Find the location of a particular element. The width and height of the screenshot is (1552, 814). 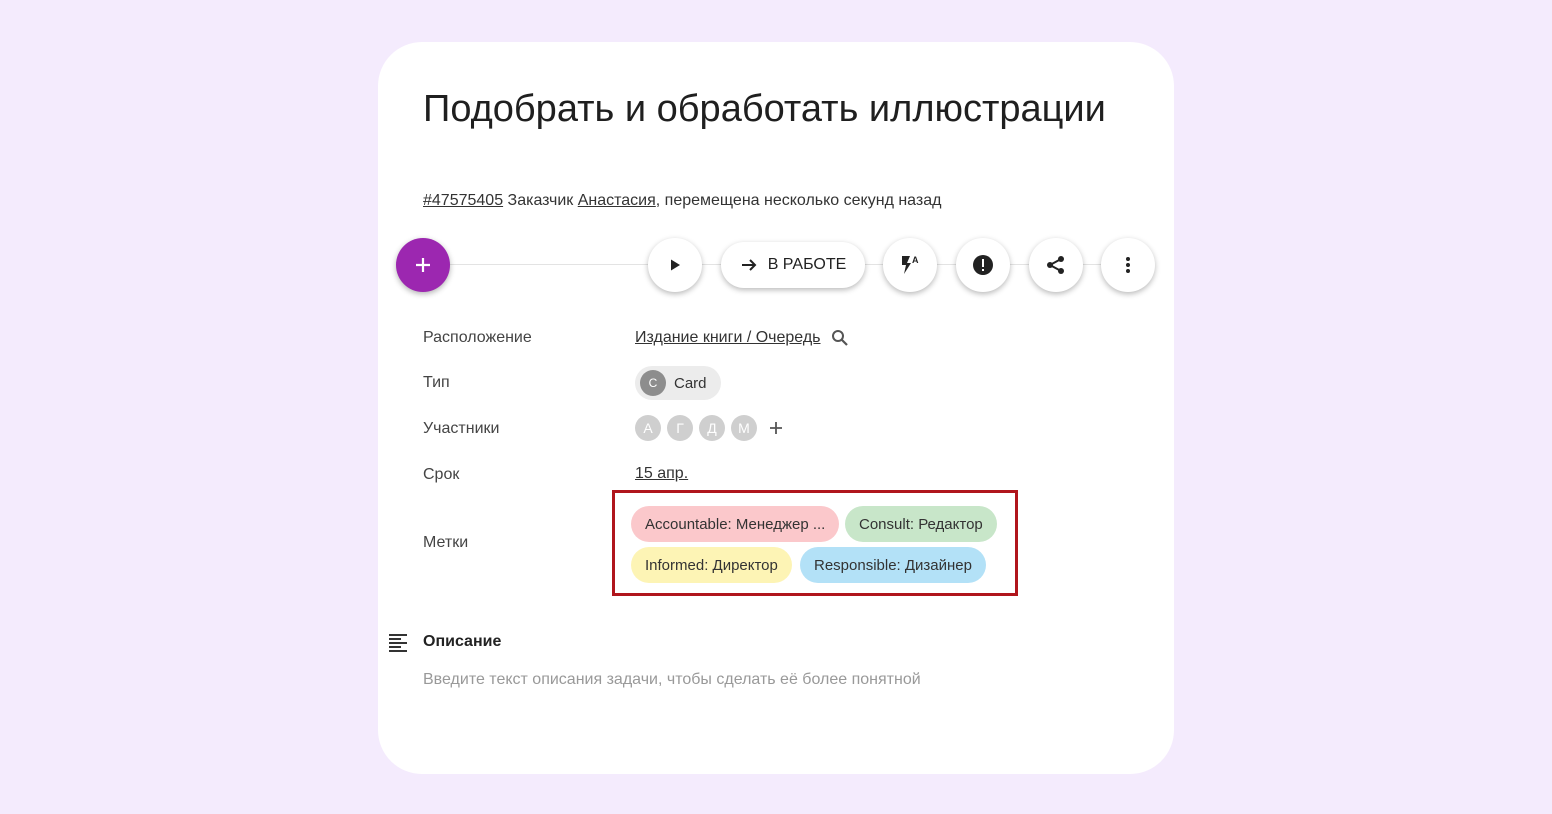

search-icon is located at coordinates (840, 338).